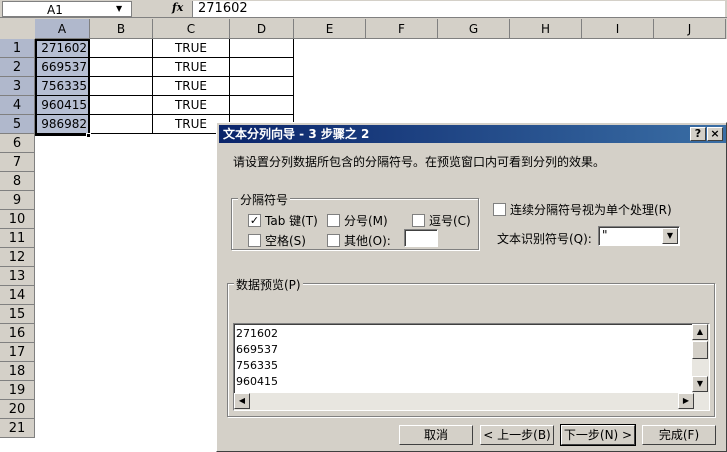 This screenshot has height=452, width=727. What do you see at coordinates (591, 210) in the screenshot?
I see `consecutive-checkbox-label: 连续分隔符号视为单个处理(R)` at bounding box center [591, 210].